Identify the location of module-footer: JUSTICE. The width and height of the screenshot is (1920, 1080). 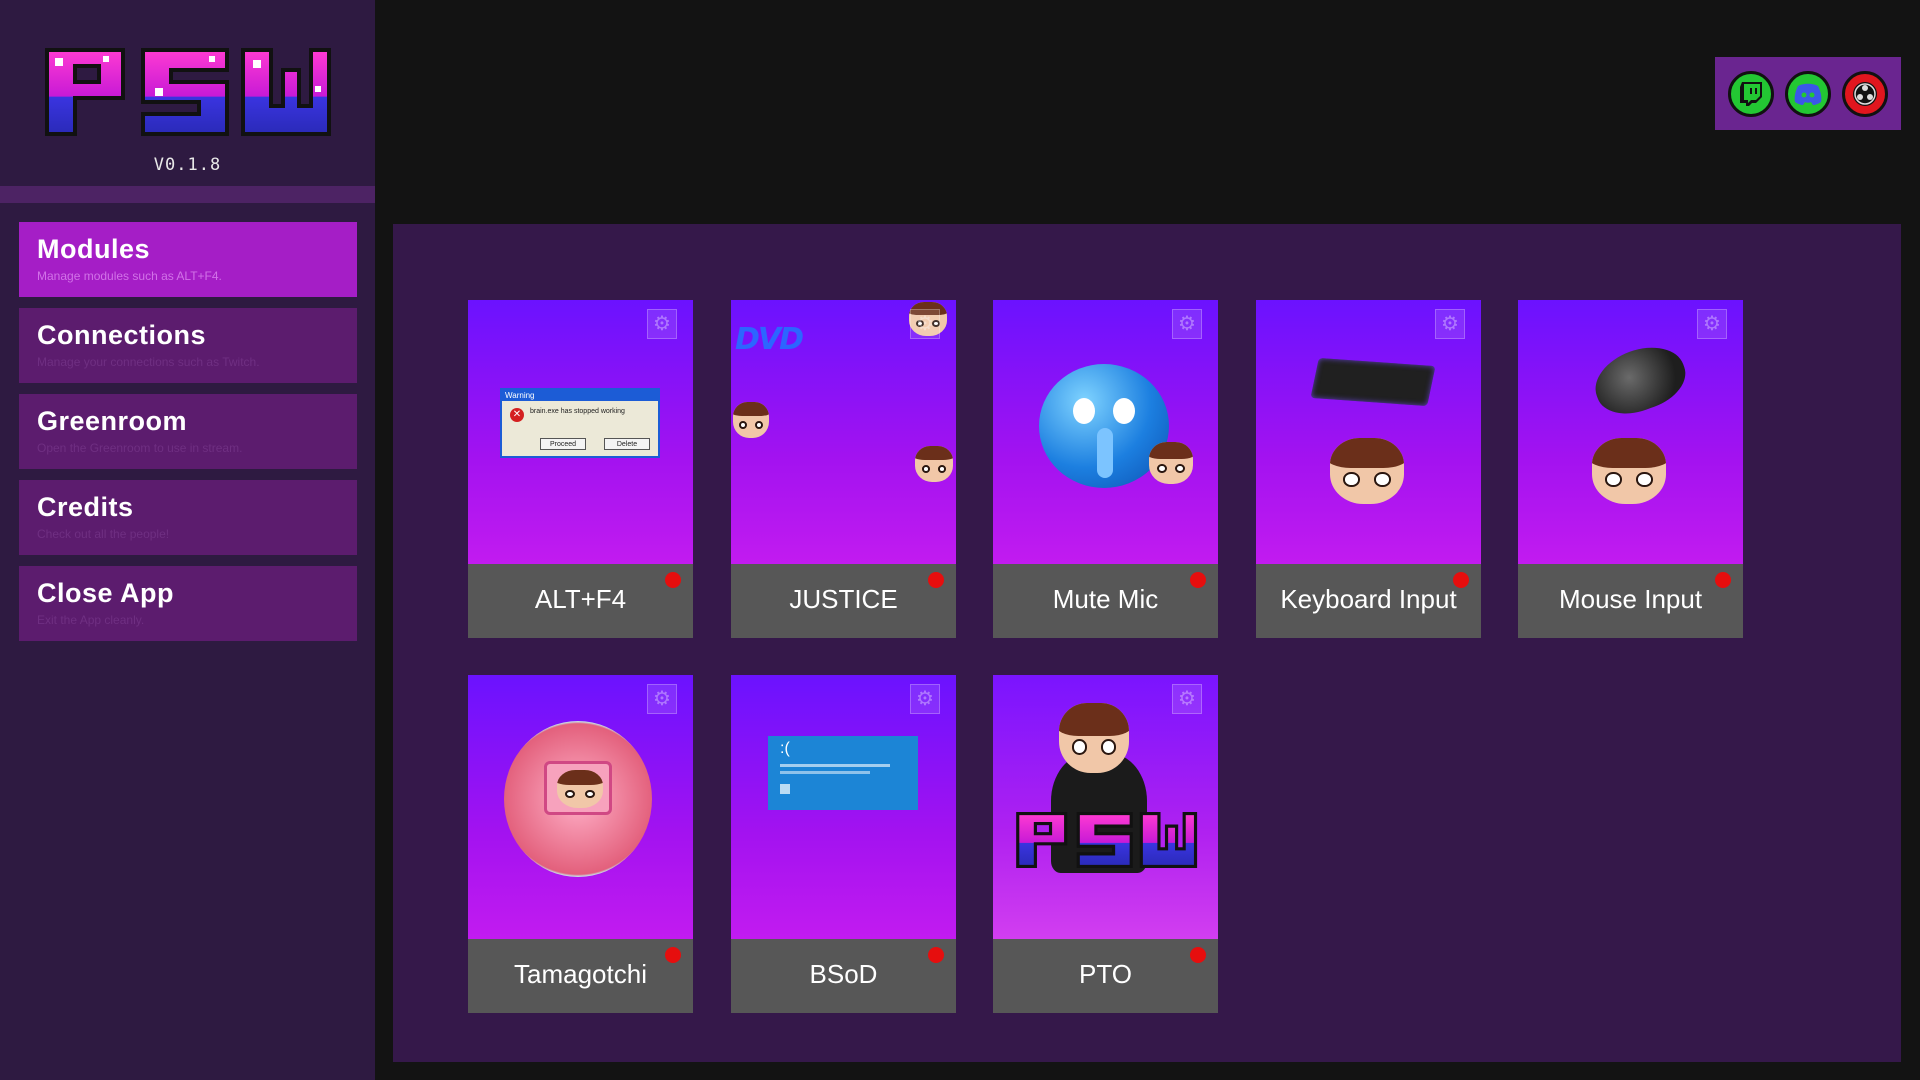
(843, 601).